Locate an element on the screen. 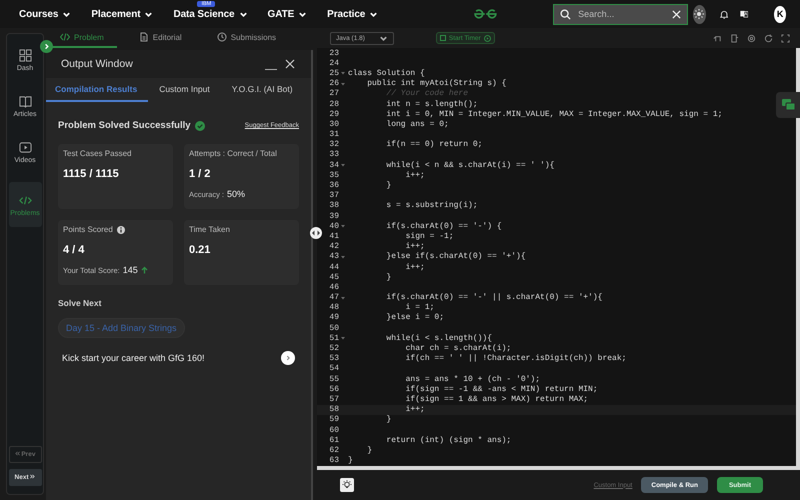 This screenshot has width=800, height=500. fullscreen-icon is located at coordinates (785, 38).